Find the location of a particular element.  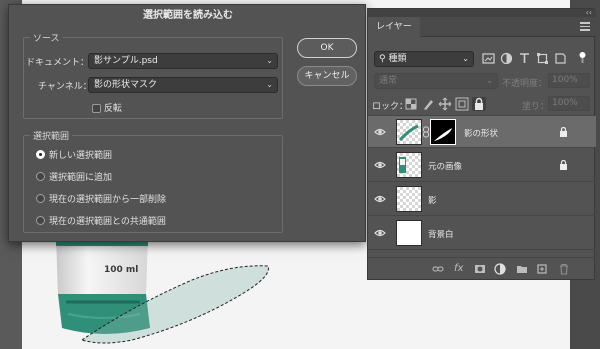

adjustment-layer-filter-icon is located at coordinates (506, 58).